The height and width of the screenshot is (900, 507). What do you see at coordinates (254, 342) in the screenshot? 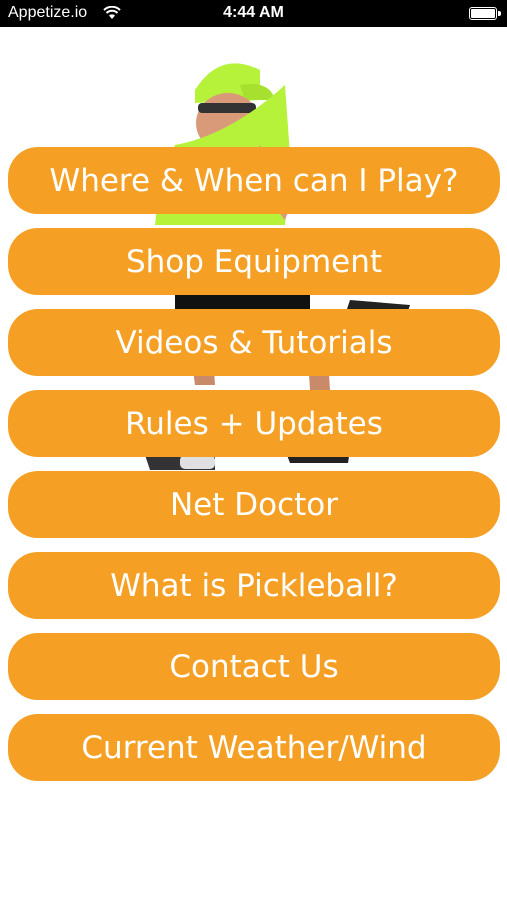
I see `videos-tutorials-button: Videos & Tutorials` at bounding box center [254, 342].